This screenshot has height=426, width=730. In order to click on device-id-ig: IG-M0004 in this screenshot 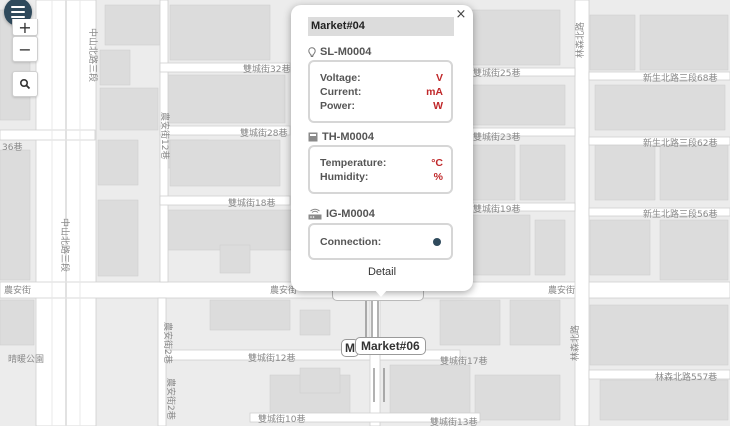, I will do `click(350, 214)`.